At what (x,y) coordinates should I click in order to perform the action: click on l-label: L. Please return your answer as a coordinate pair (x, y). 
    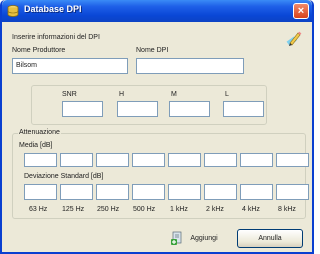
    Looking at the image, I should click on (227, 94).